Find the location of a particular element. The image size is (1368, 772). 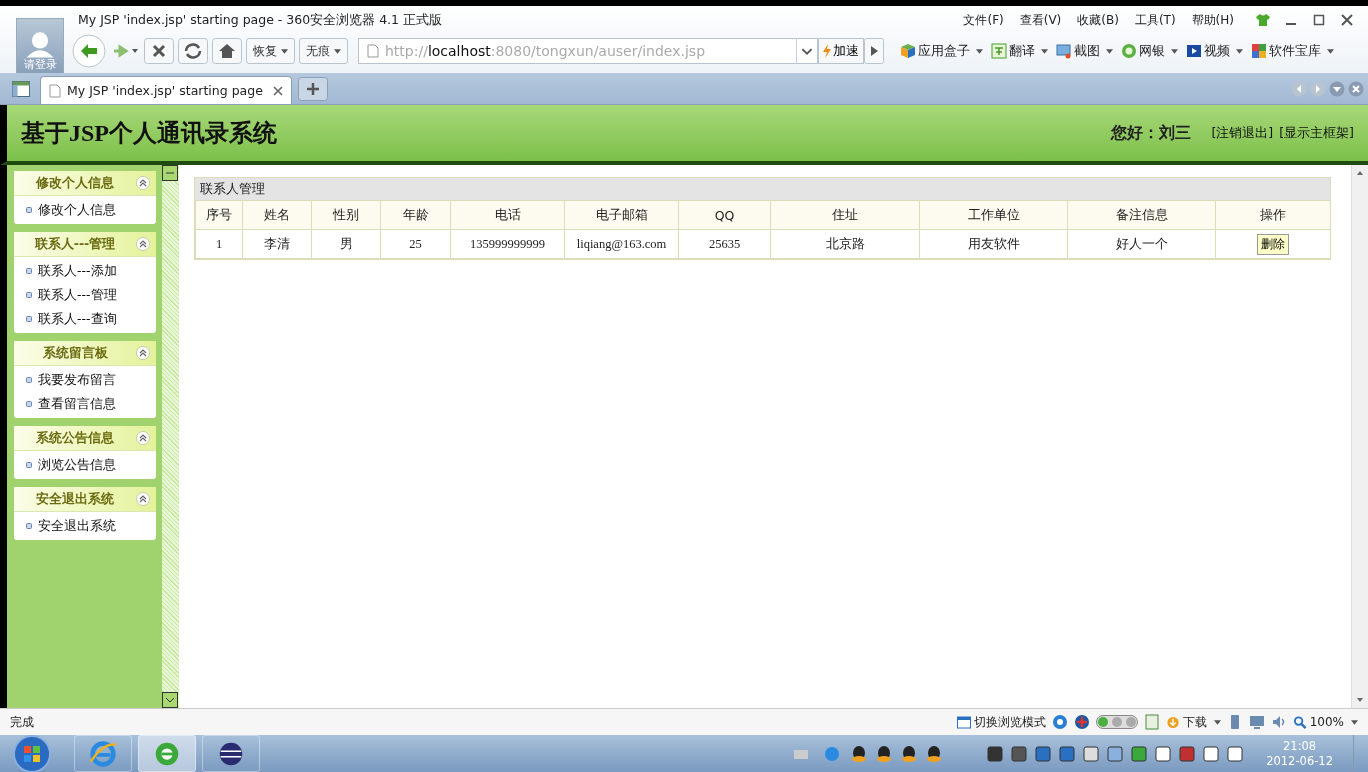

close-tab-icon is located at coordinates (1356, 88).